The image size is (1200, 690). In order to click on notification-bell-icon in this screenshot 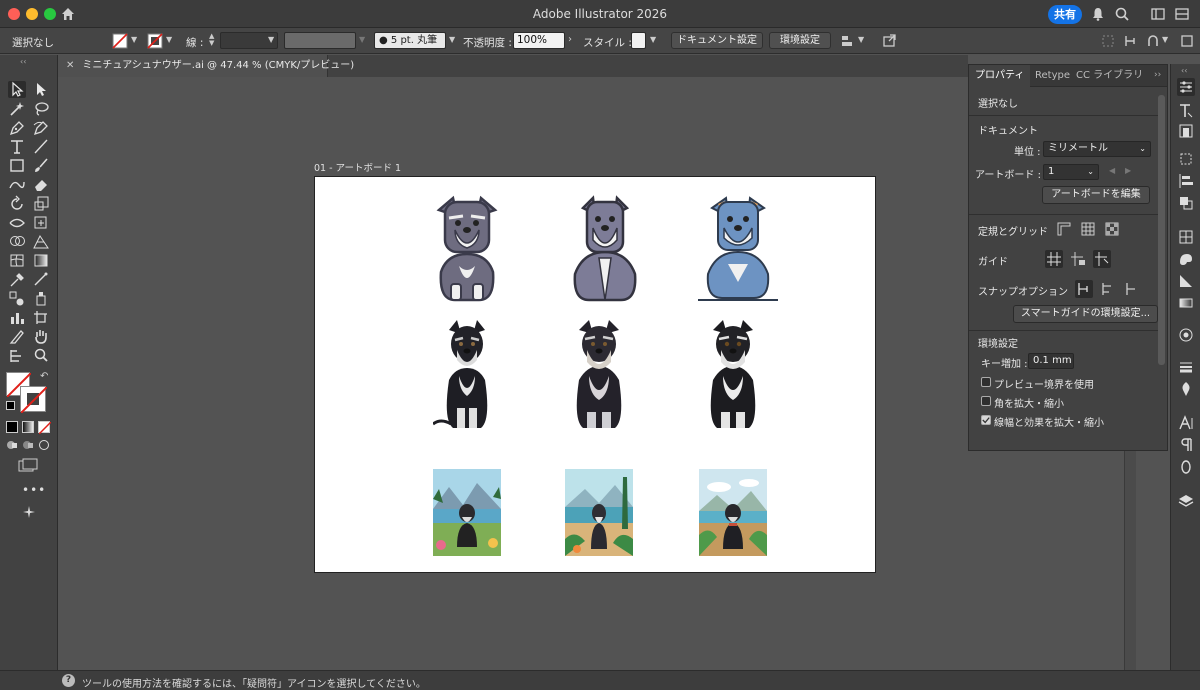, I will do `click(1098, 14)`.